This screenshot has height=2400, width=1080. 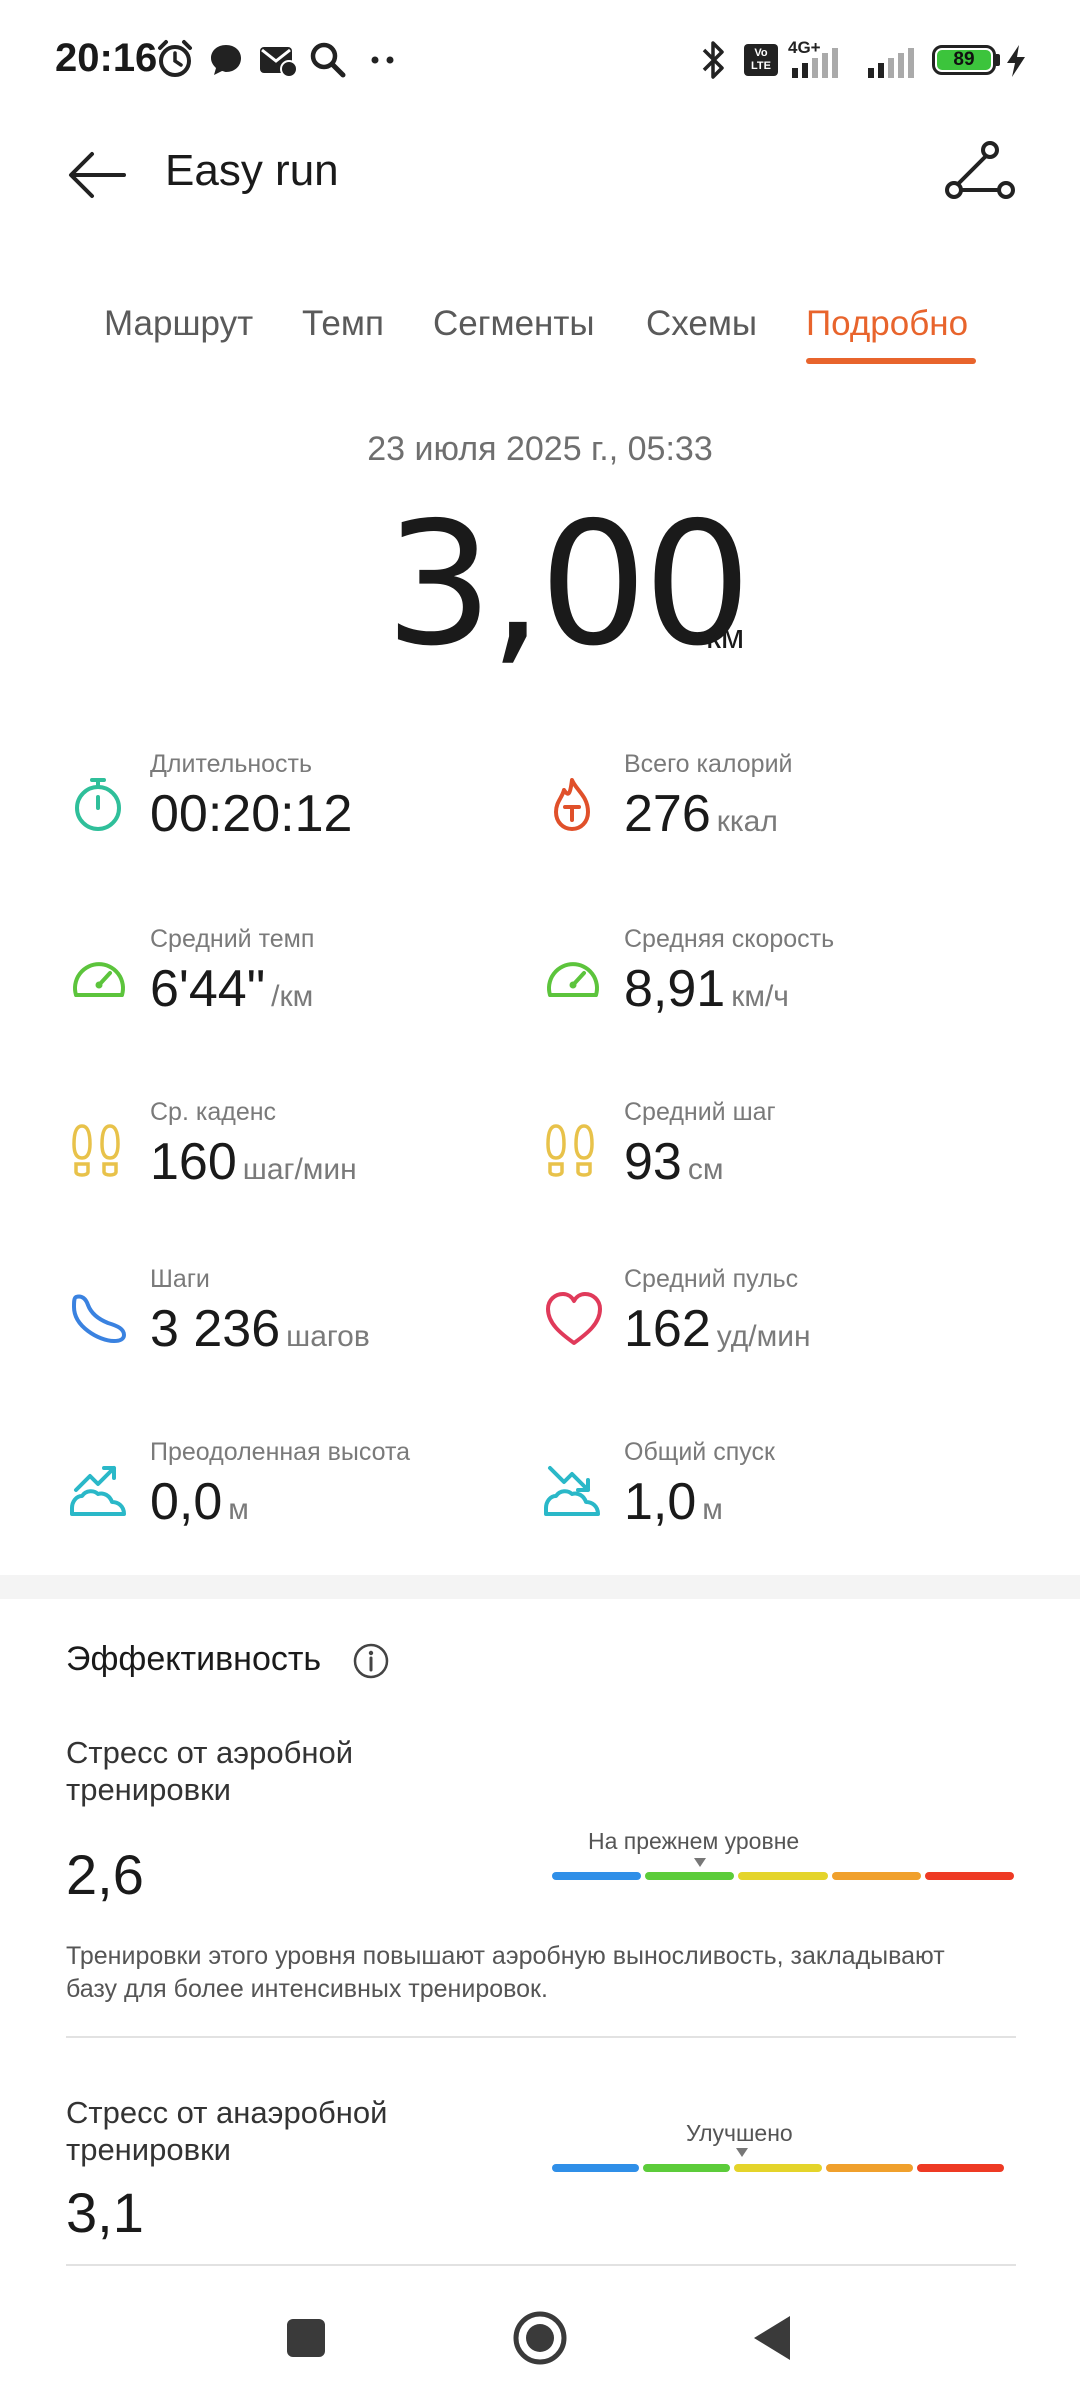 I want to click on tab-schemes: Схемы, so click(x=701, y=324).